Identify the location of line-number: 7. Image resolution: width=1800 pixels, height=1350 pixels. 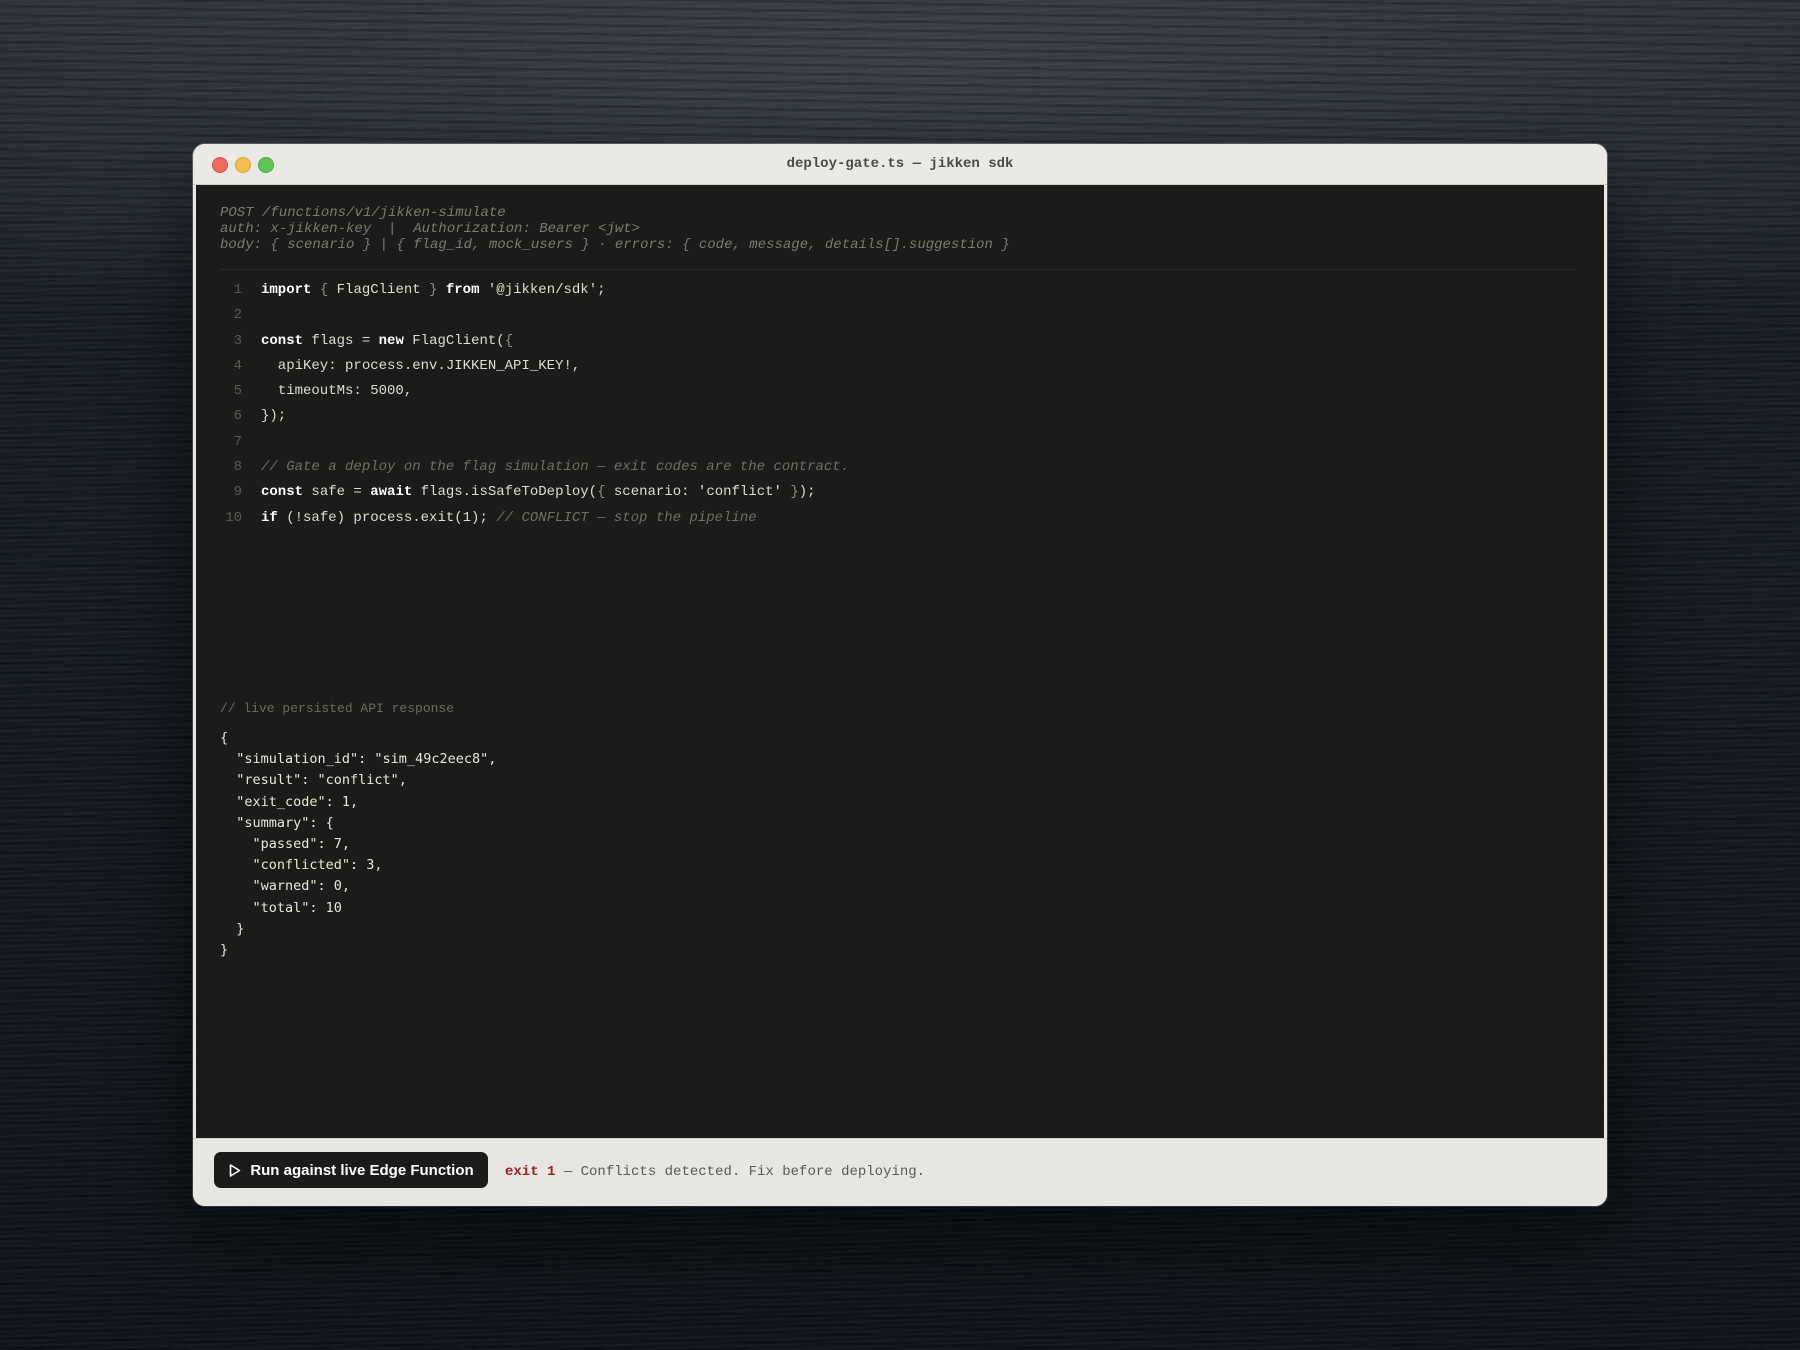
(237, 441).